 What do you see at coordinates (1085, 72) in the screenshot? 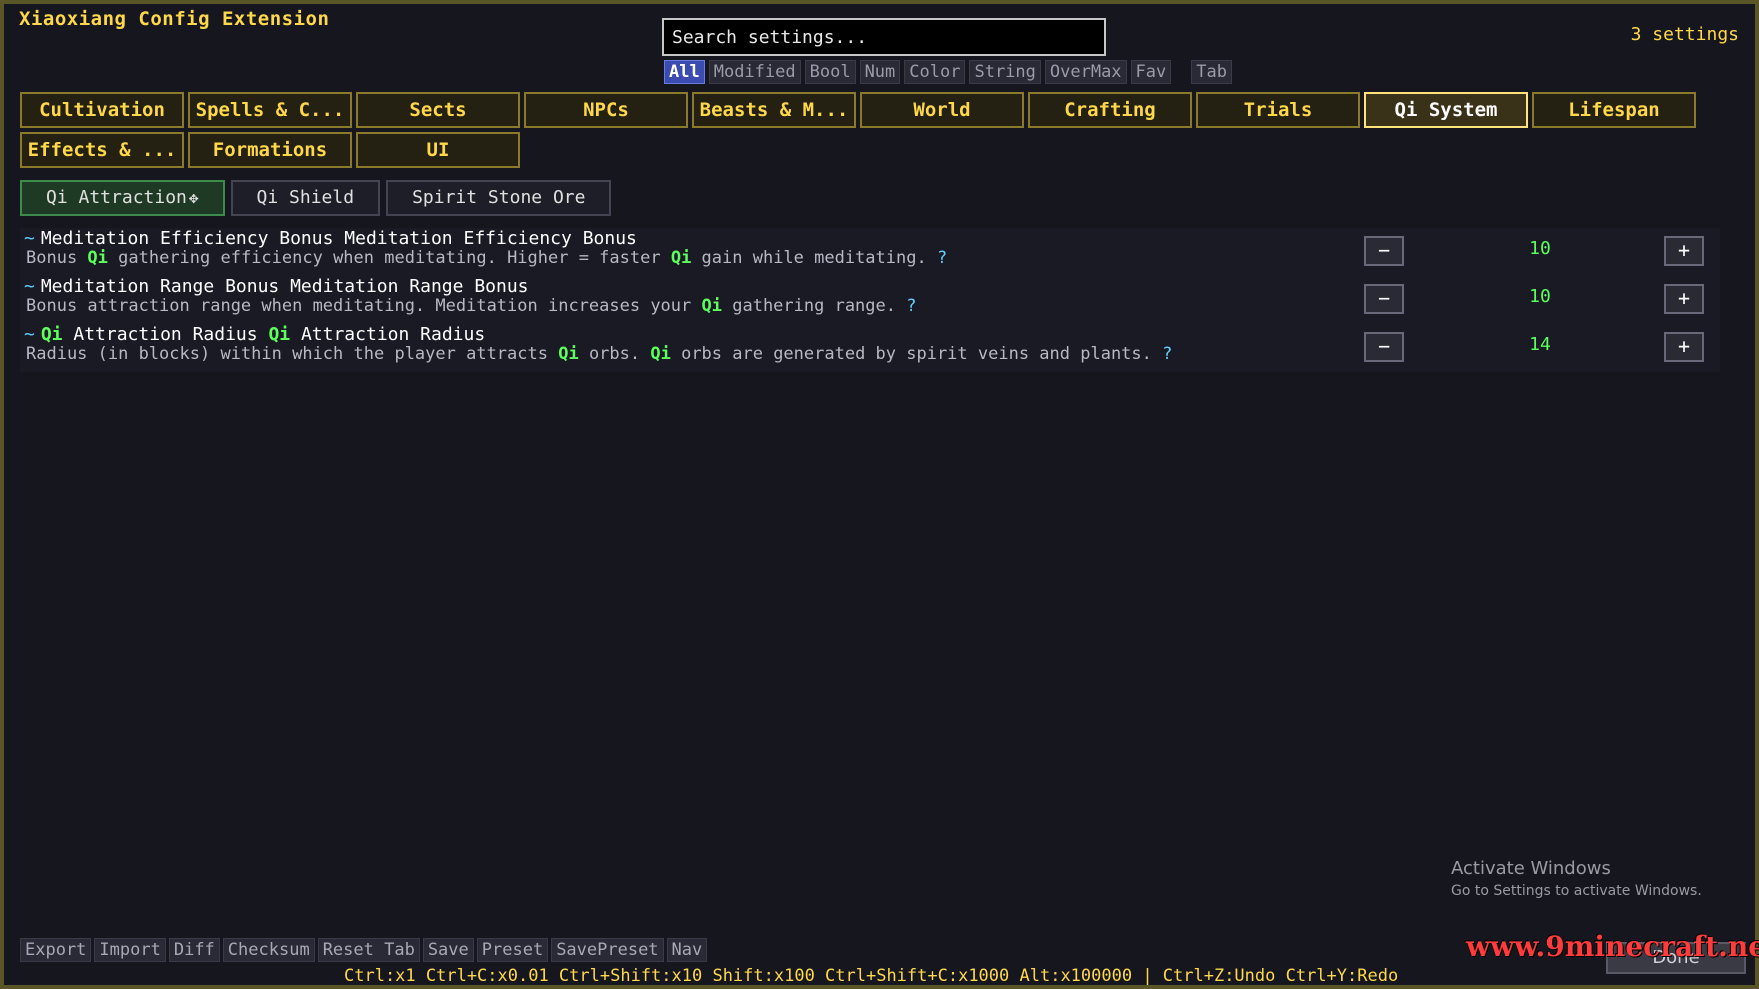
I see `filter-overmax: OverMax` at bounding box center [1085, 72].